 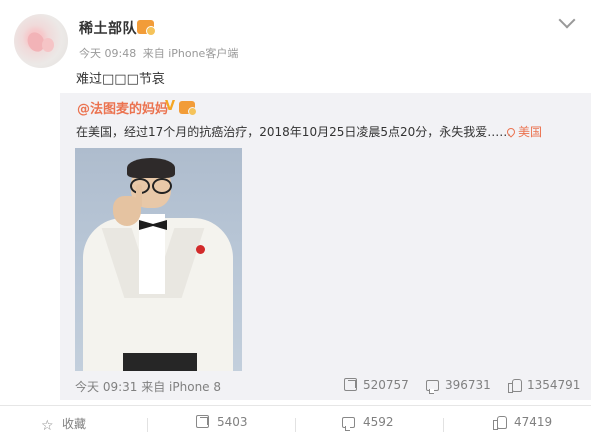 What do you see at coordinates (74, 424) in the screenshot?
I see `favorite-label: 收藏` at bounding box center [74, 424].